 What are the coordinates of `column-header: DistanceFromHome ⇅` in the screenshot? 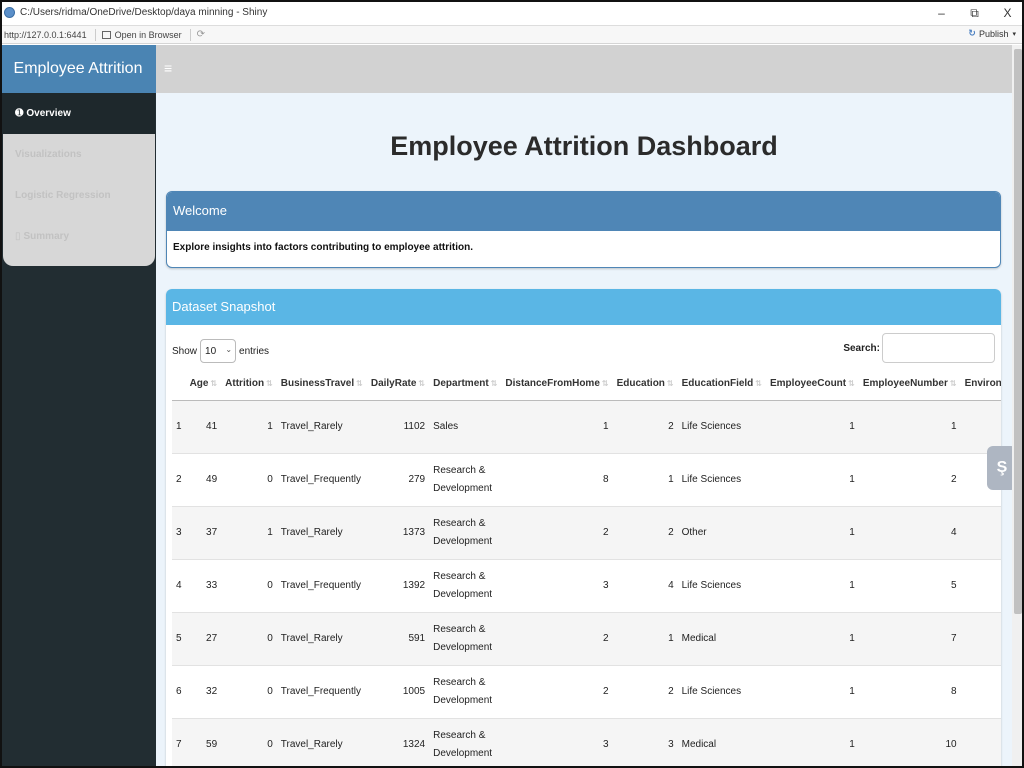 It's located at (557, 384).